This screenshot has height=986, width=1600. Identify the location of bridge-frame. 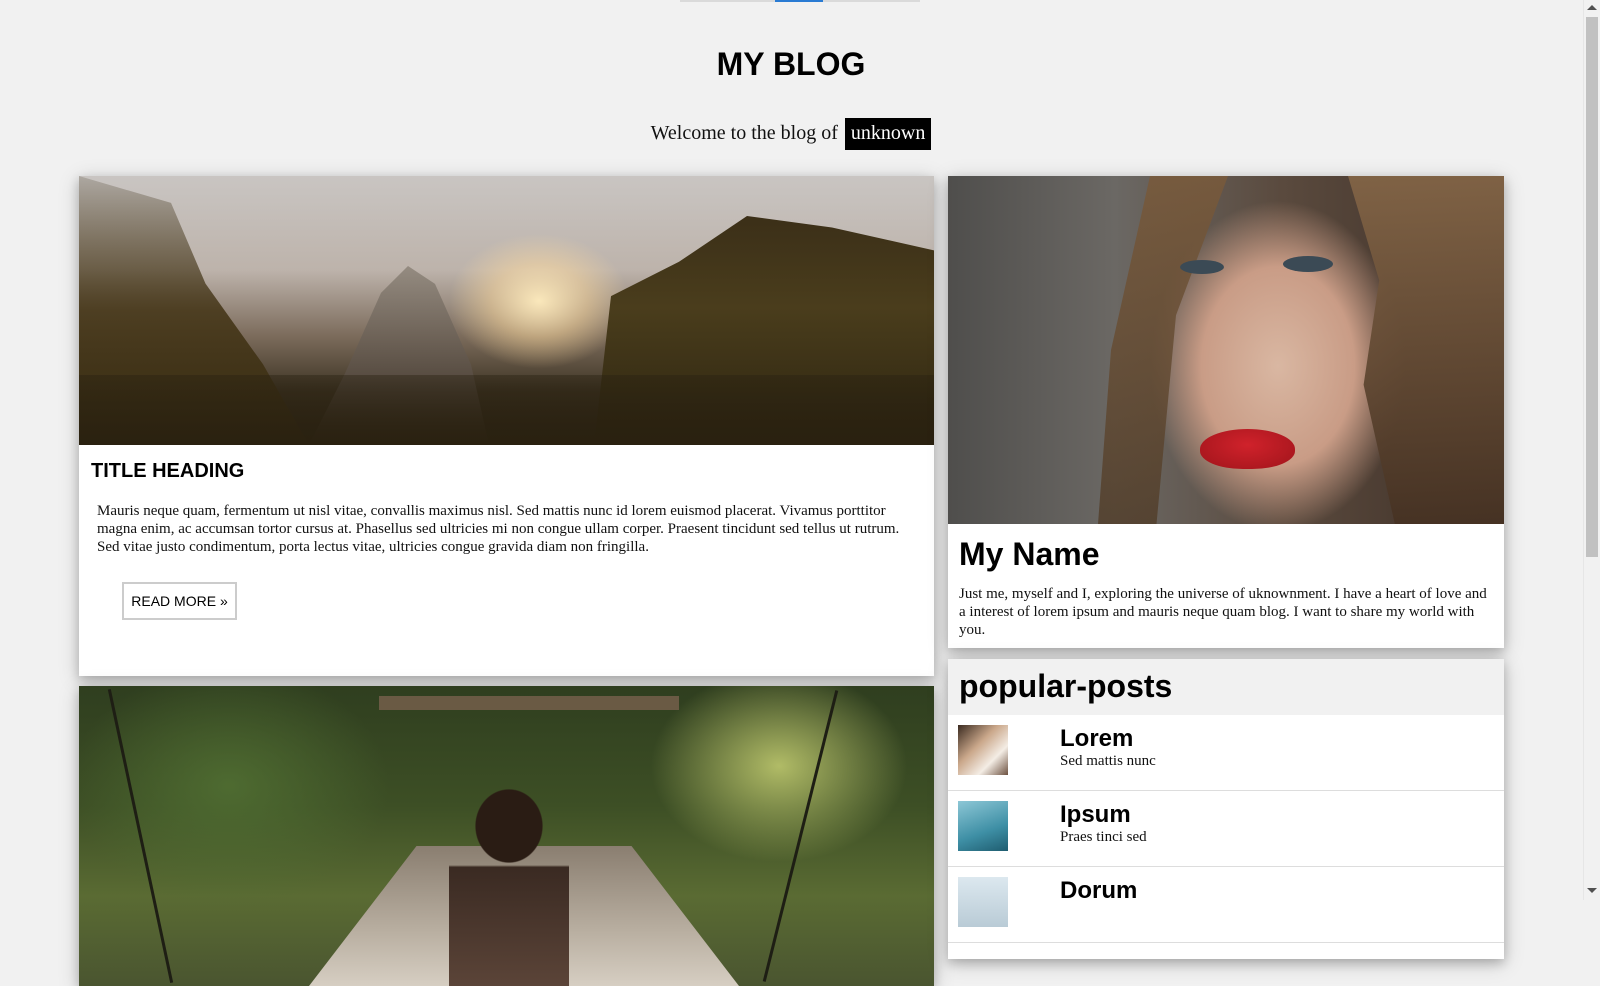
(529, 703).